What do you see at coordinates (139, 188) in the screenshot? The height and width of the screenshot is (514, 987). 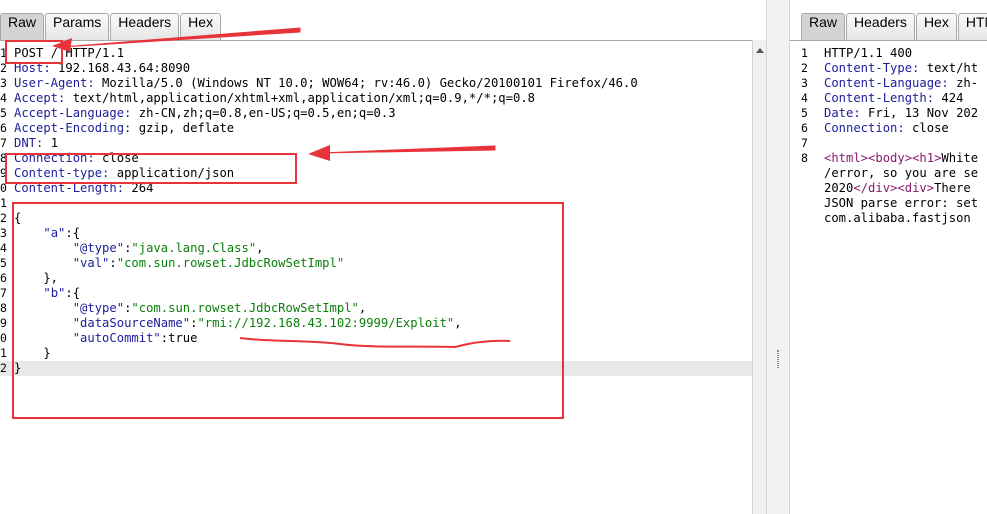 I see `header-value: 264` at bounding box center [139, 188].